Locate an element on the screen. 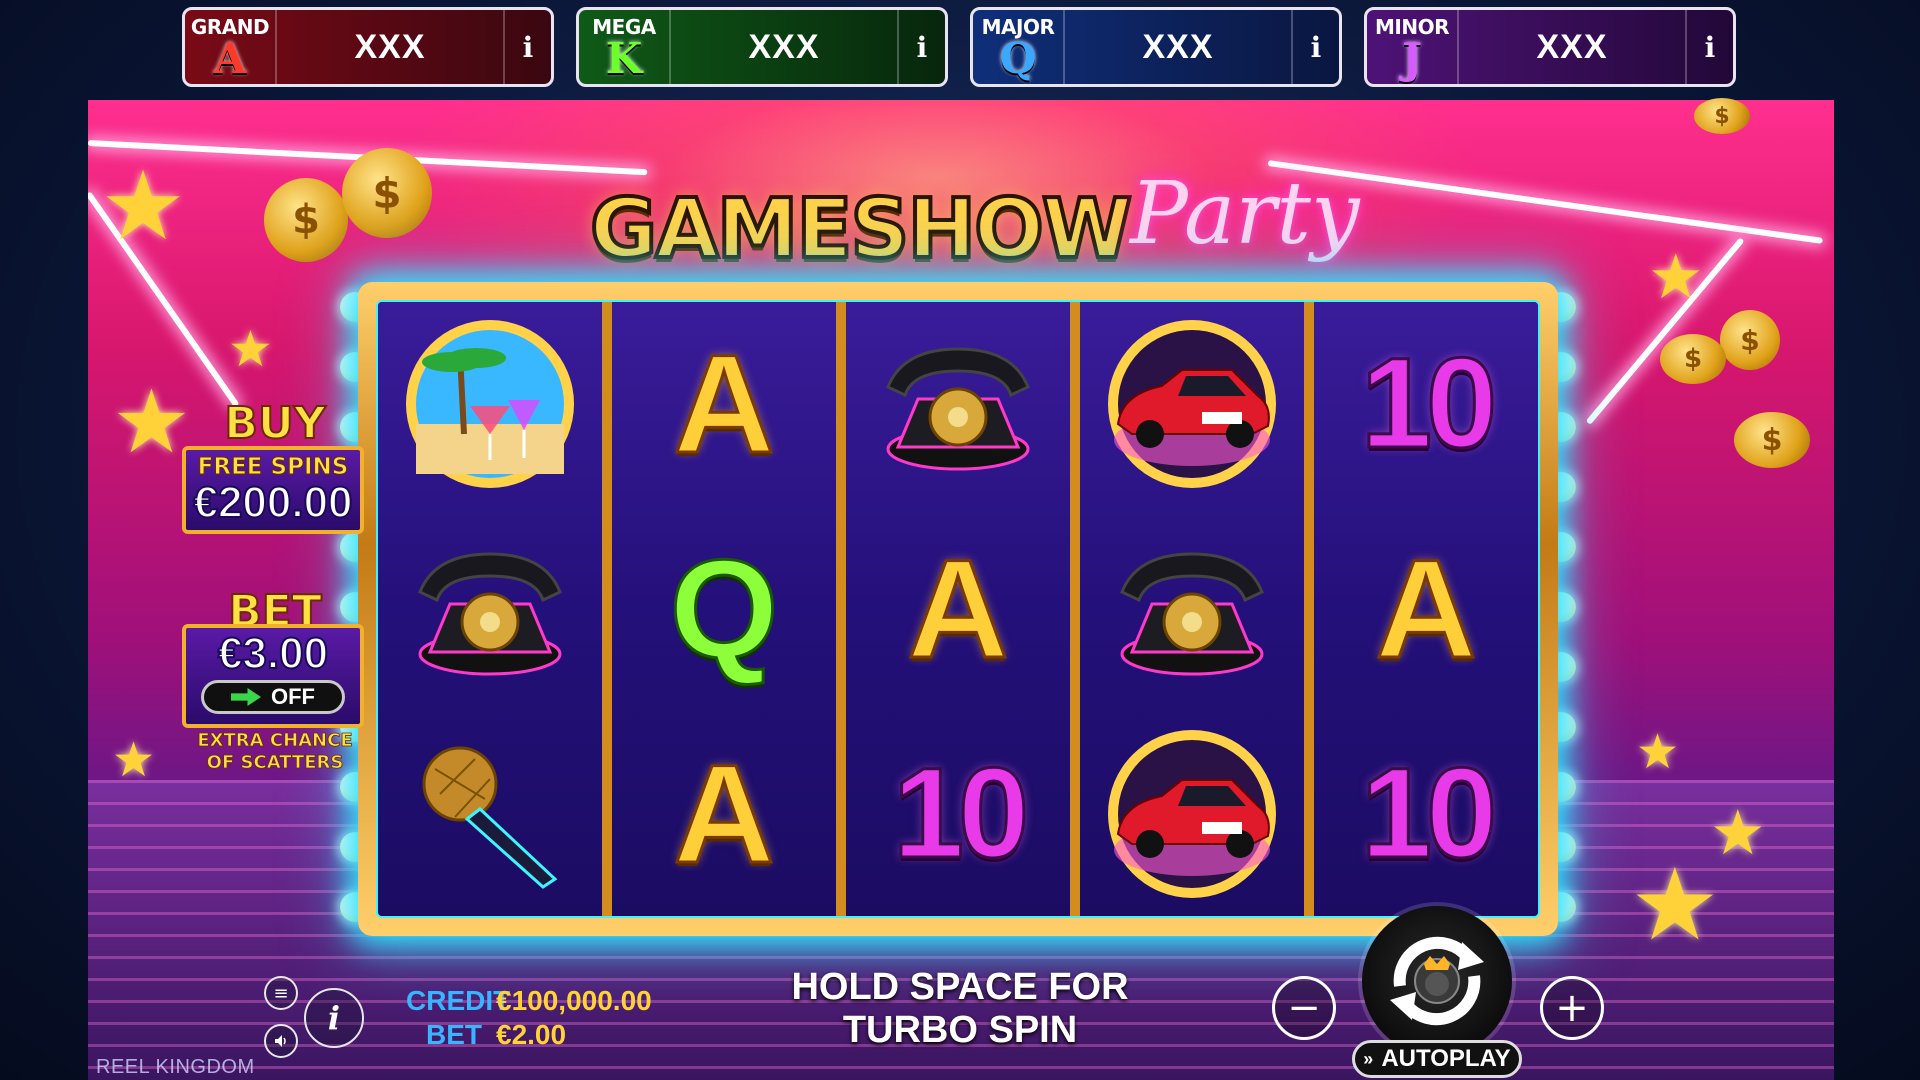 This screenshot has width=1920, height=1080. reel-2: AQA is located at coordinates (719, 609).